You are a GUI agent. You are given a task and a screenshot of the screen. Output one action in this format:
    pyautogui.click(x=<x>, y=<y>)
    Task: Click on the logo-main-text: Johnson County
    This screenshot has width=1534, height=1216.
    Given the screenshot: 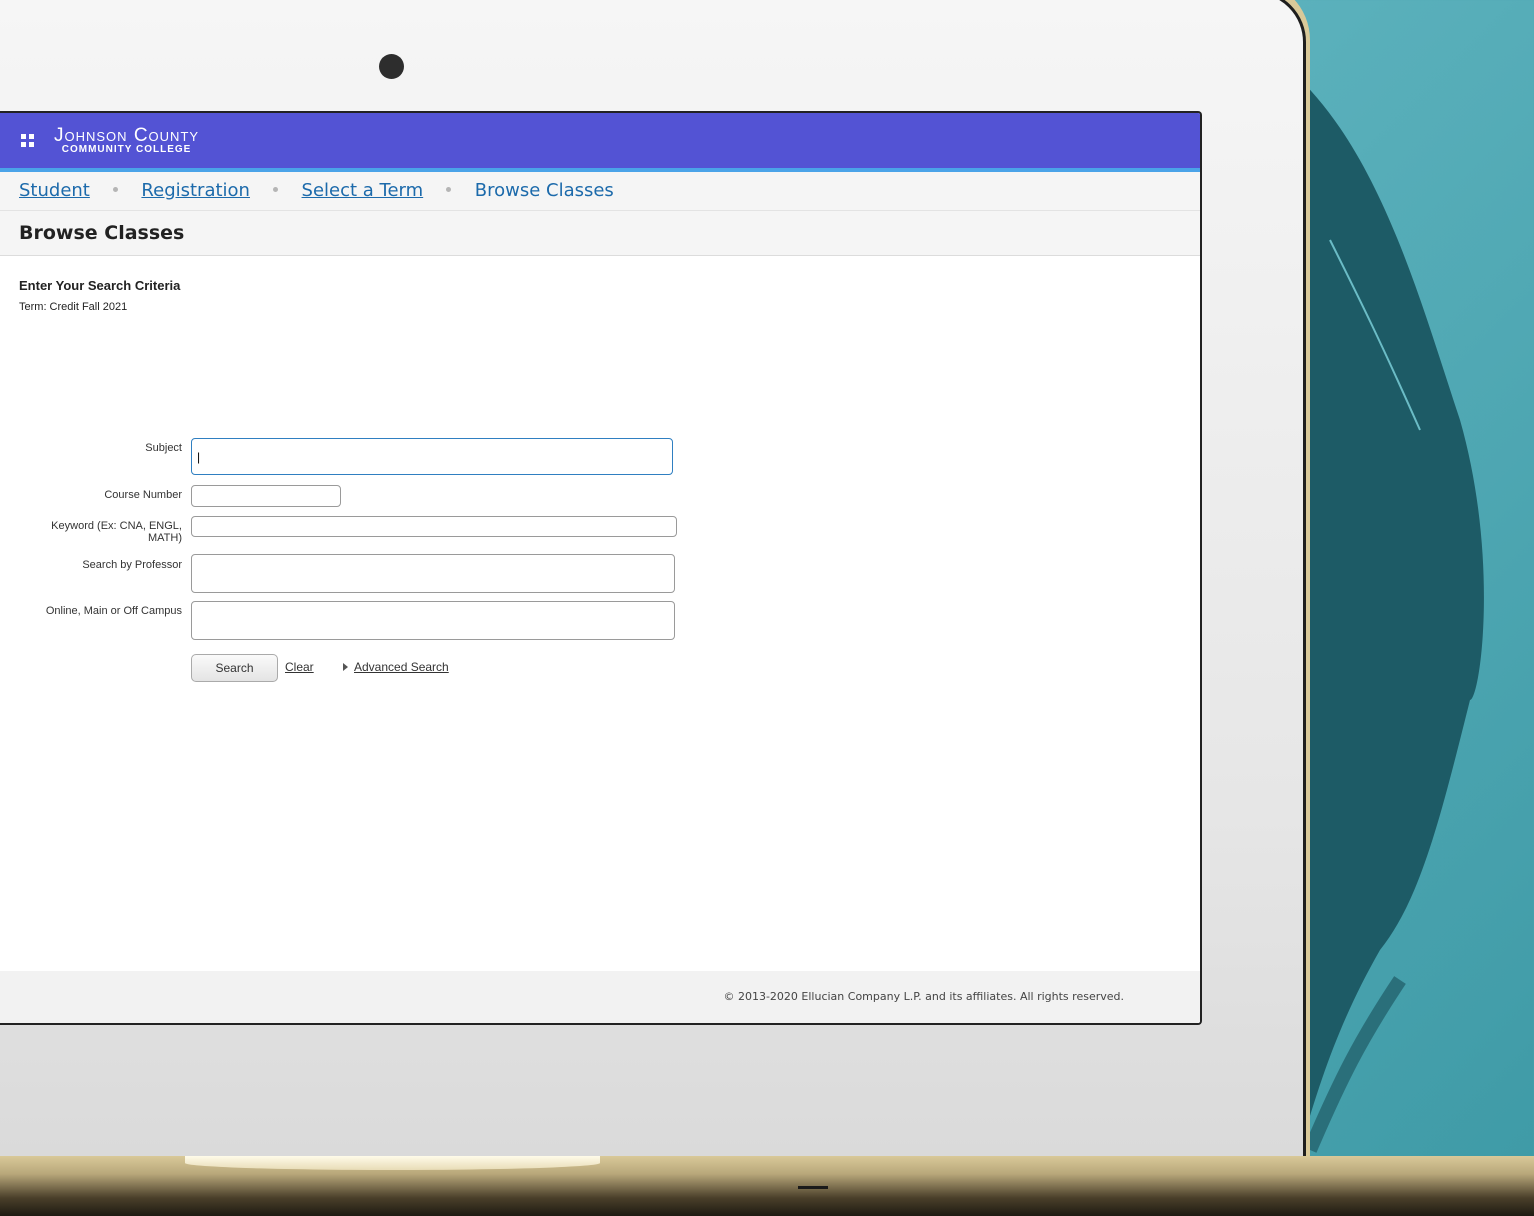 What is the action you would take?
    pyautogui.click(x=127, y=135)
    